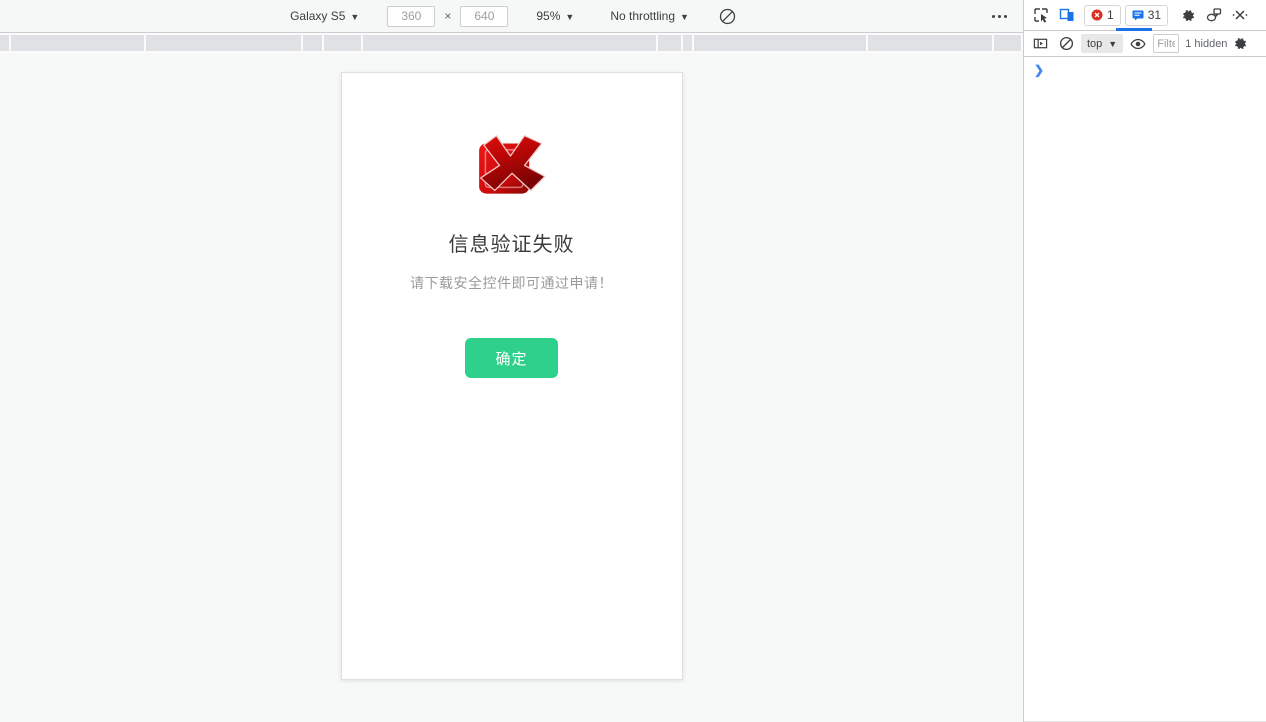  I want to click on console-toolbar: top ▼ 1 hidden, so click(1145, 44).